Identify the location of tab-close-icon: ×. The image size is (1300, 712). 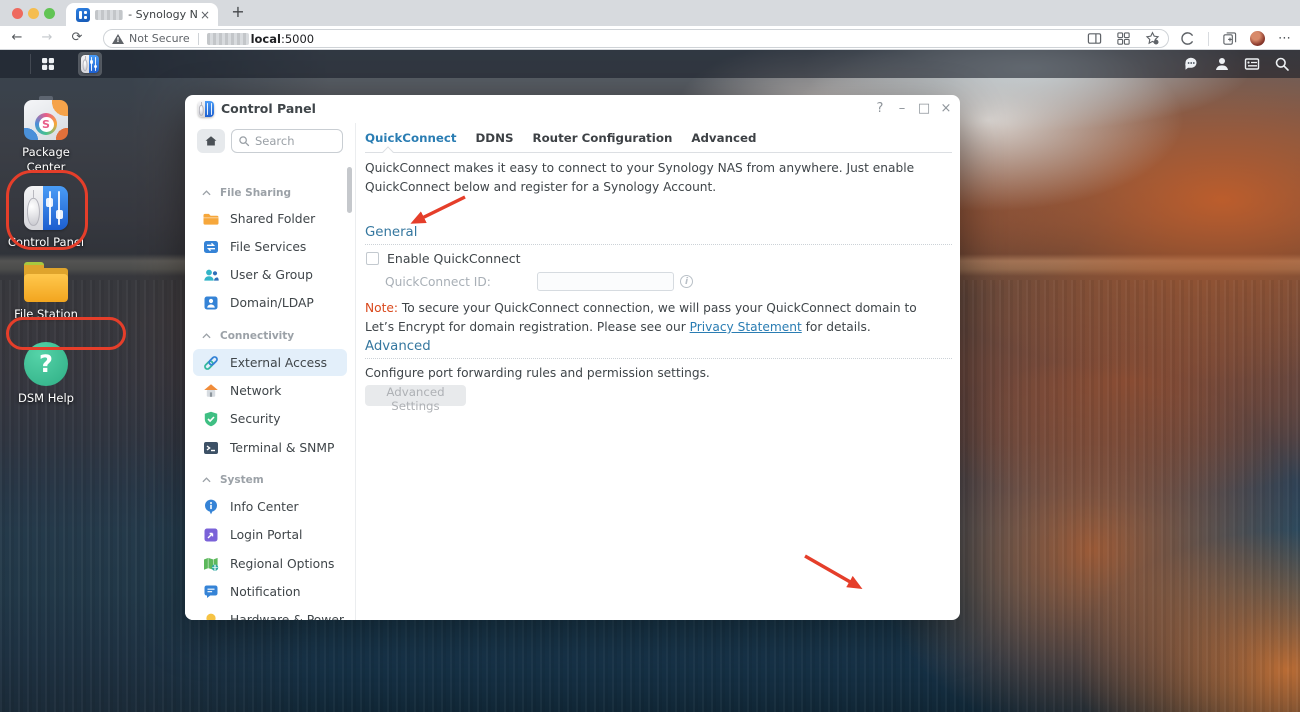
(205, 15).